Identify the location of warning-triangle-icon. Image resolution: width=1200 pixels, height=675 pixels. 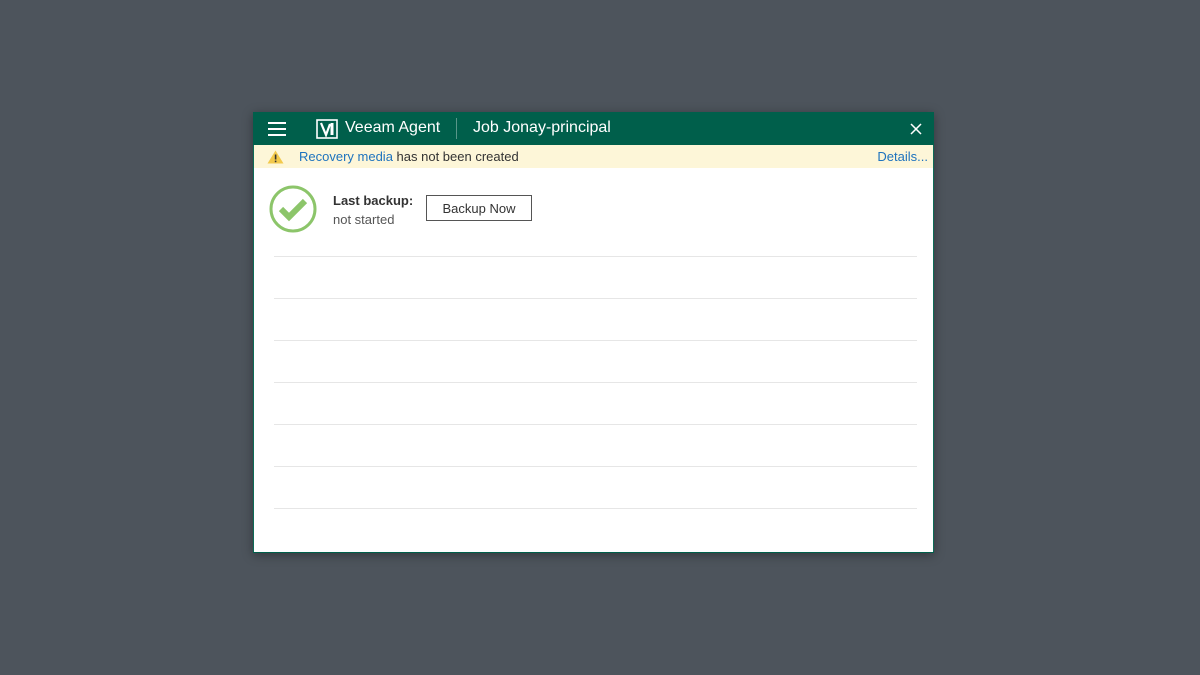
(275, 157).